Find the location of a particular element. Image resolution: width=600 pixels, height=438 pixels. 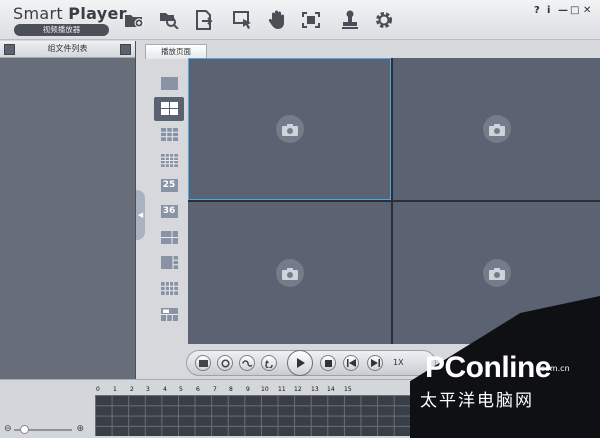

maximize-button: □ is located at coordinates (574, 10).